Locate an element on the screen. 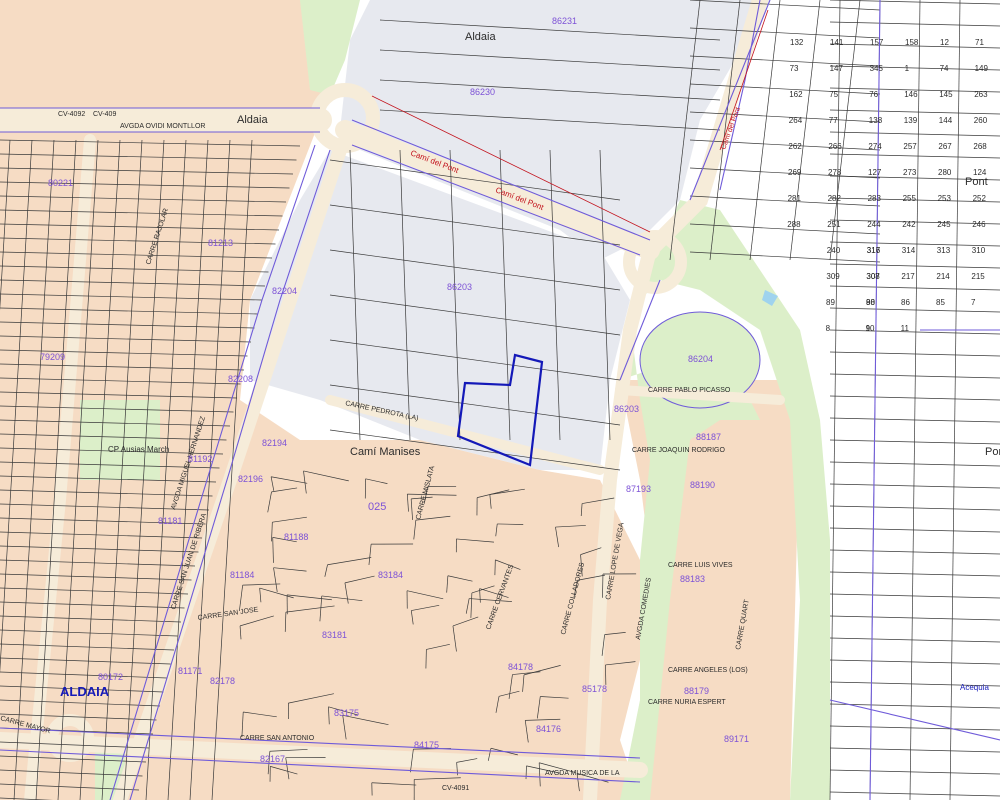 The width and height of the screenshot is (1000, 800). ref-81171: 81171 is located at coordinates (190, 671).